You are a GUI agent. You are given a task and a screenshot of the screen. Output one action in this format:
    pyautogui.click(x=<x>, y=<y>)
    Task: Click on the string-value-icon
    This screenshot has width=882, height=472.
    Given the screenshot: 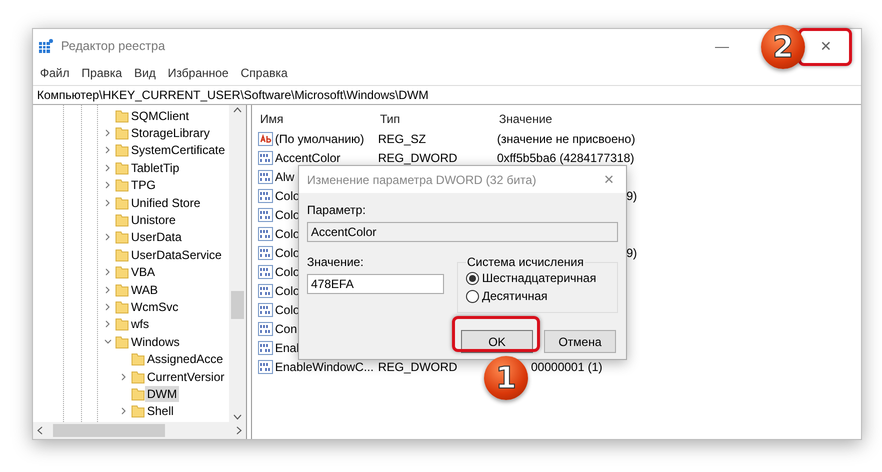 What is the action you would take?
    pyautogui.click(x=265, y=139)
    